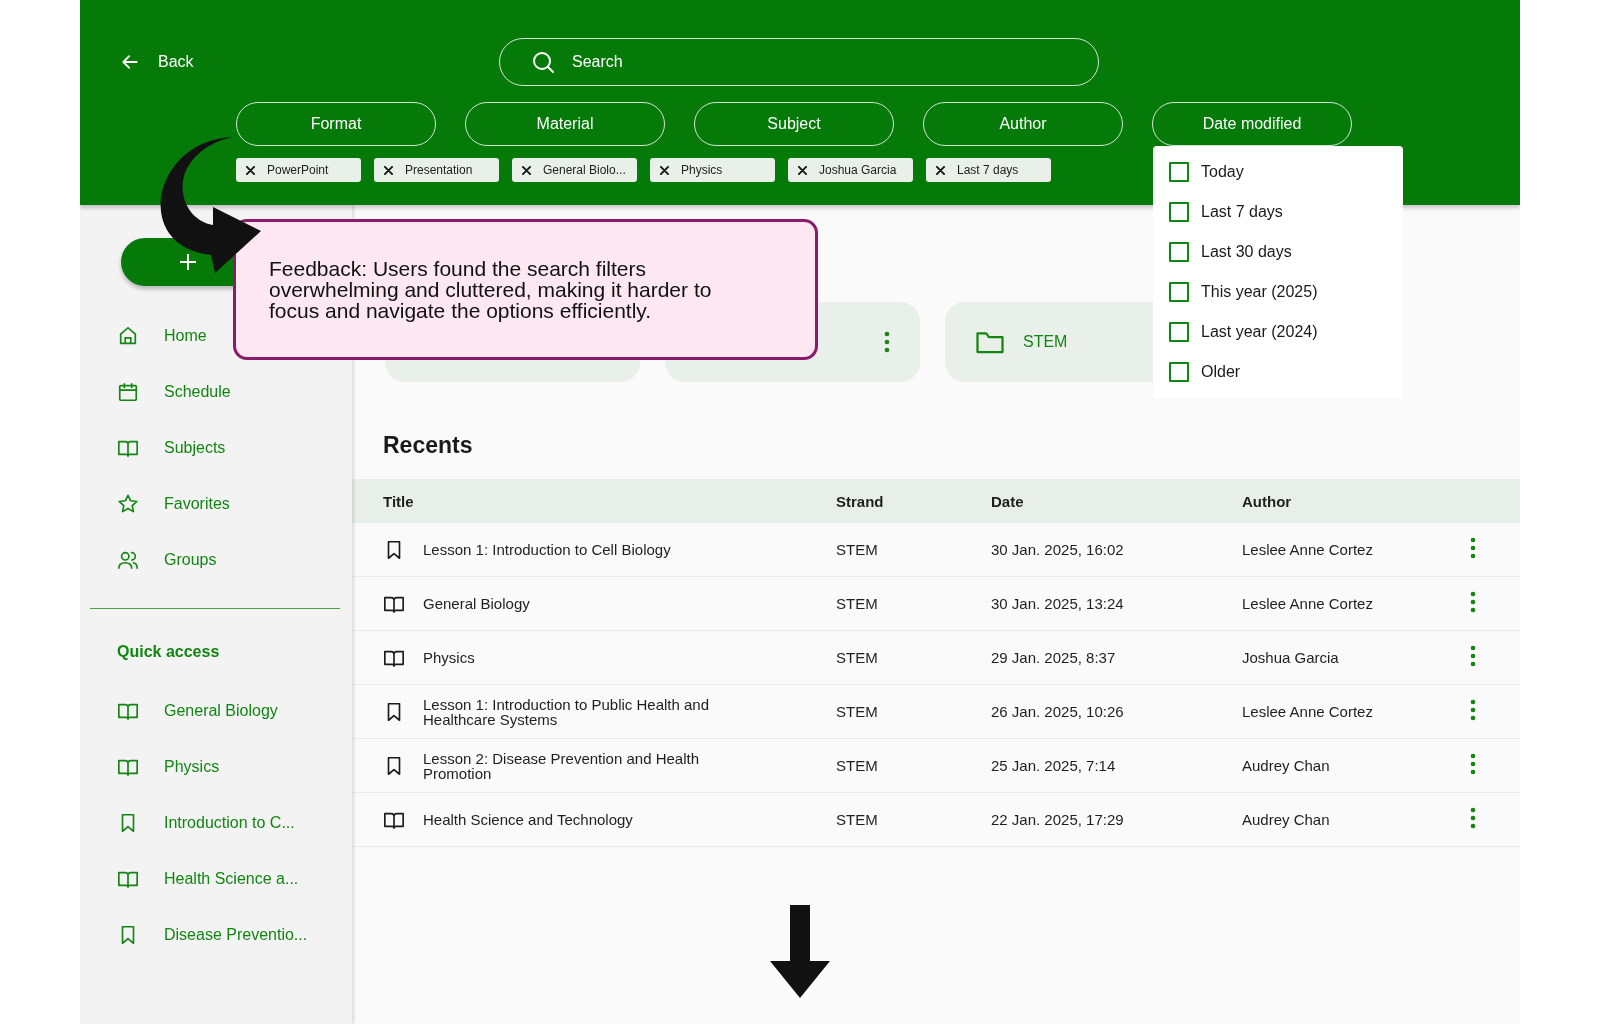 The width and height of the screenshot is (1600, 1024). Describe the element at coordinates (593, 711) in the screenshot. I see `table-cell: Lesson 1: Introduction to Public Health and Healthcare Systems` at that location.